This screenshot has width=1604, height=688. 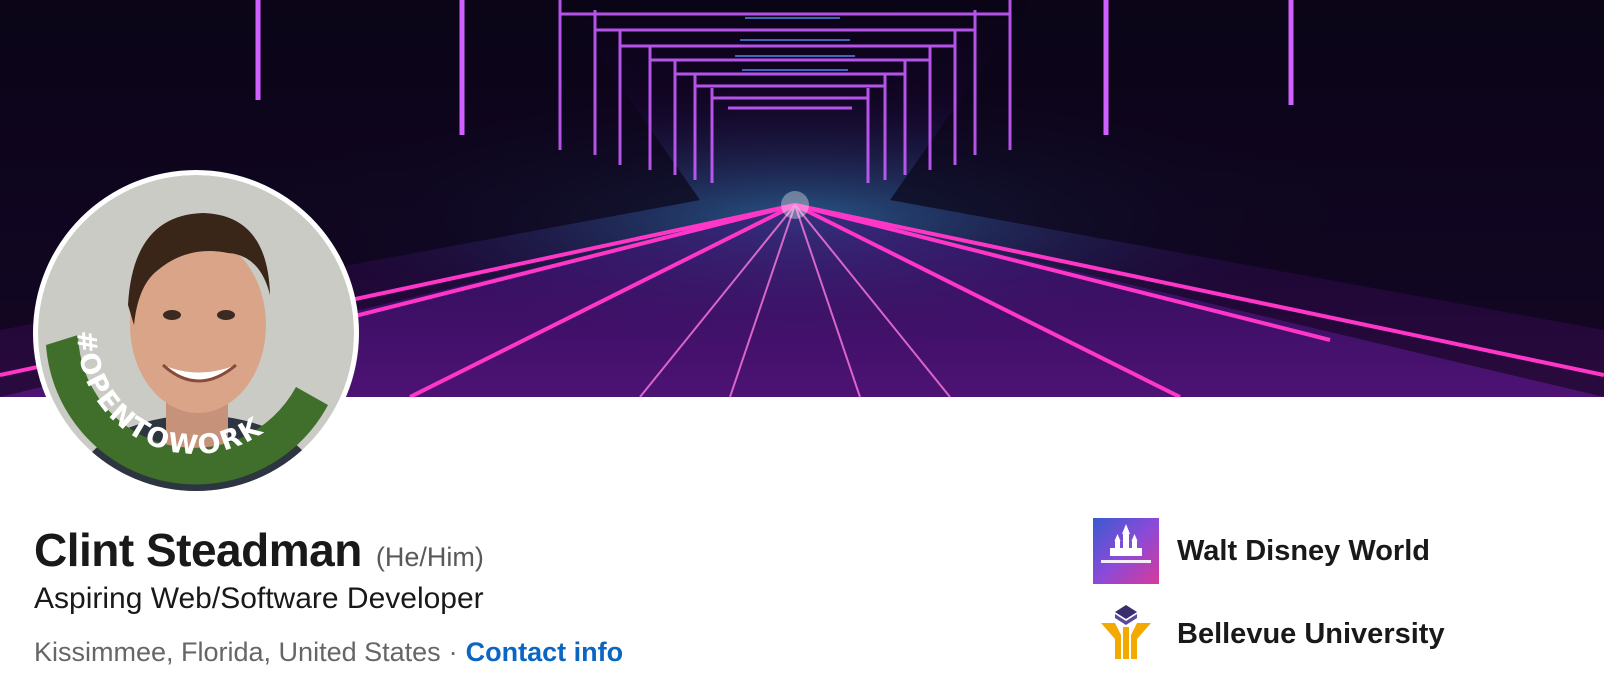 I want to click on affiliation-label: Bellevue University, so click(x=1311, y=633).